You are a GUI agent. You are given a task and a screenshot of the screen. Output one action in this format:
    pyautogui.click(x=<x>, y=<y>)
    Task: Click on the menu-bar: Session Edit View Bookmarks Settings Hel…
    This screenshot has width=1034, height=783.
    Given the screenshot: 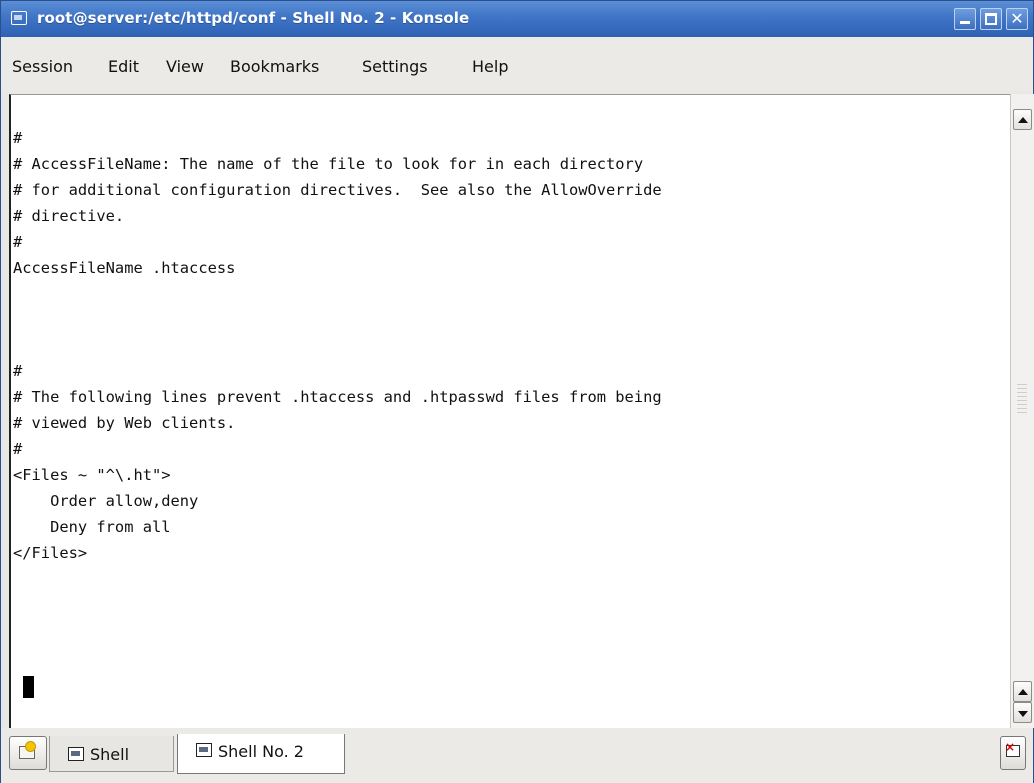 What is the action you would take?
    pyautogui.click(x=517, y=64)
    